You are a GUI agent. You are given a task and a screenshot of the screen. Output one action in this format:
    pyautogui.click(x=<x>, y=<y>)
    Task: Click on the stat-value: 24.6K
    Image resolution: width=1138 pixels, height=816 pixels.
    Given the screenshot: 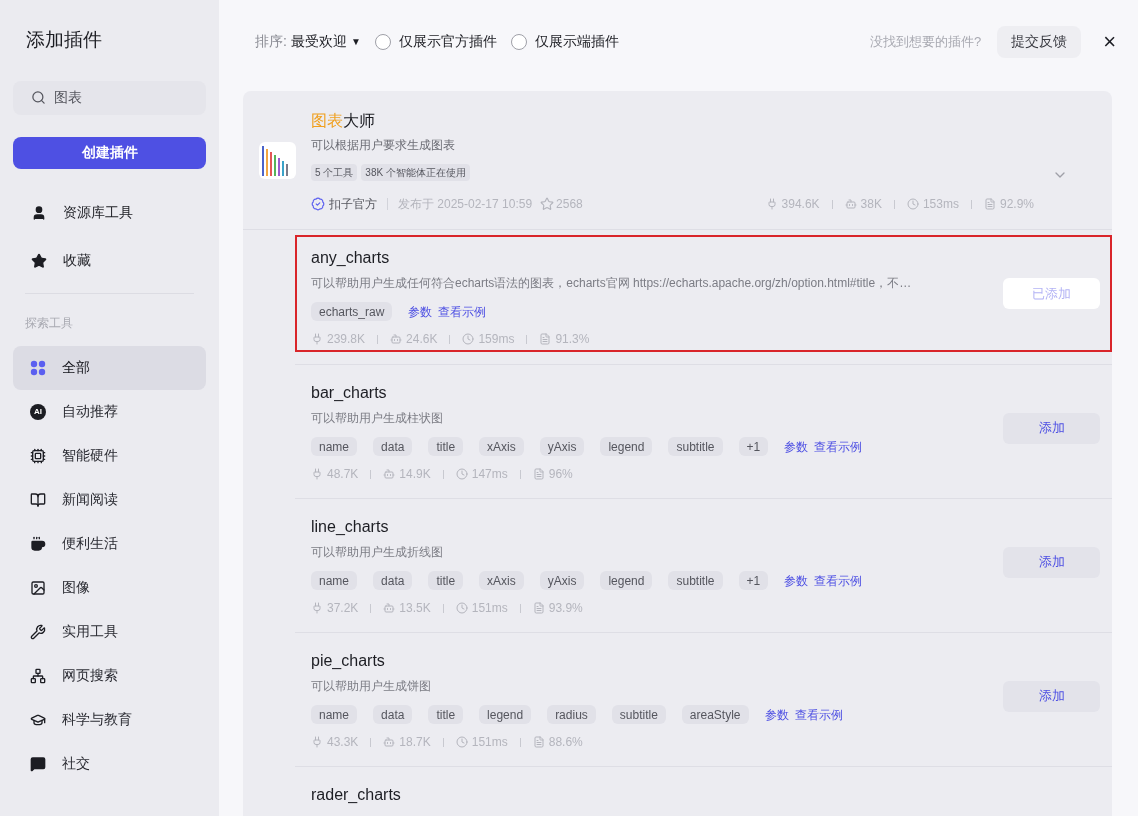 What is the action you would take?
    pyautogui.click(x=422, y=339)
    